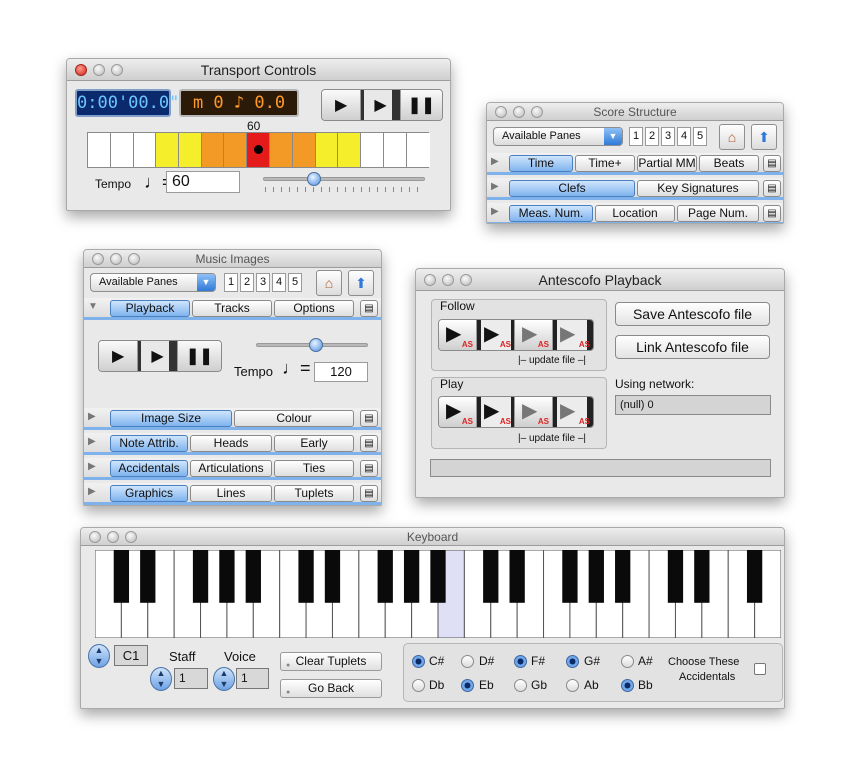 This screenshot has width=856, height=767. Describe the element at coordinates (231, 468) in the screenshot. I see `tab-articulations: Articulations` at that location.